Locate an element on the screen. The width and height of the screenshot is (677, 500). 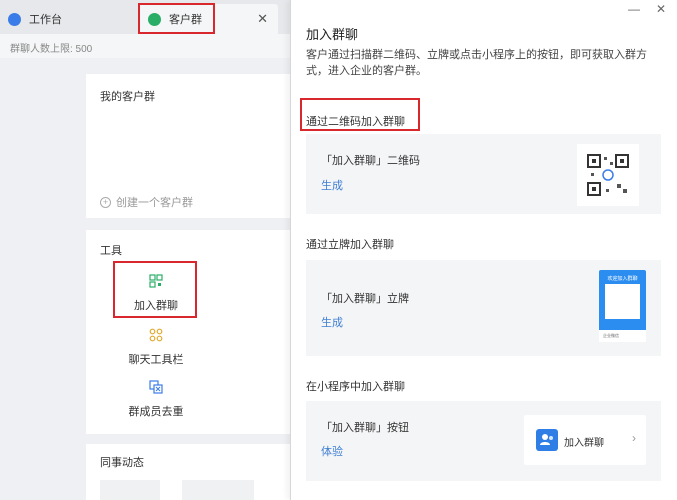
tool-chat-toolbar-label: 聊天工具栏 is located at coordinates (156, 360).